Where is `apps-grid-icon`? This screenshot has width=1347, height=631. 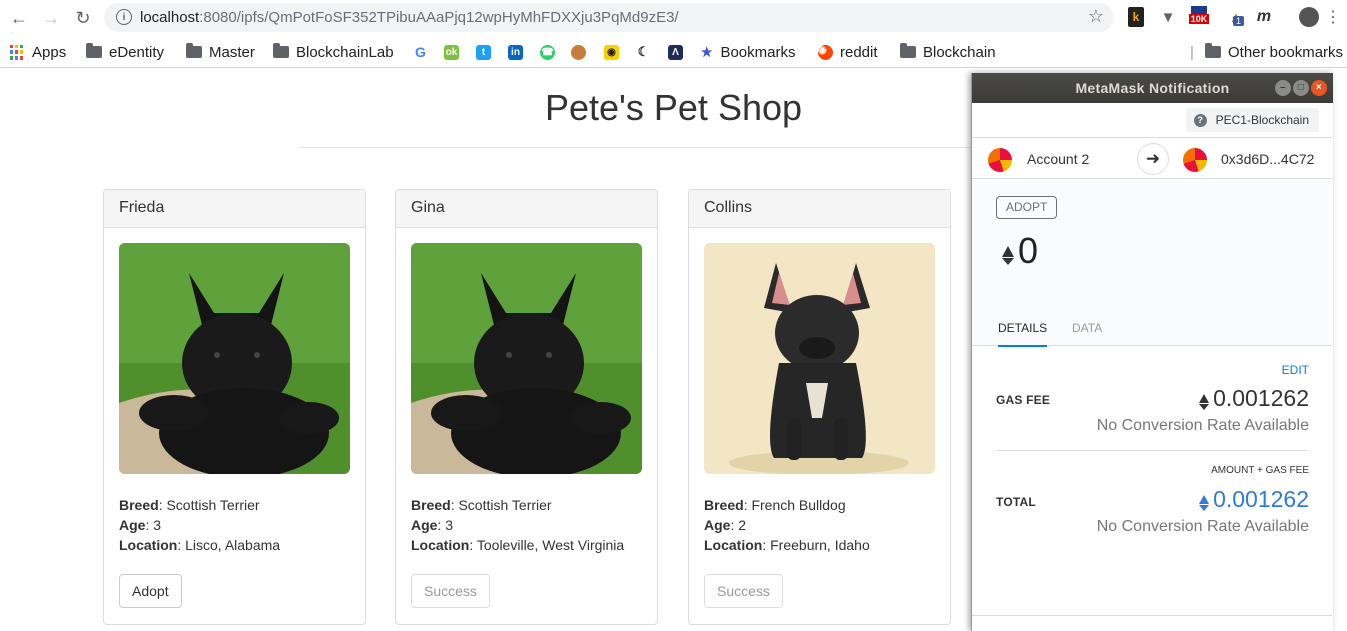
apps-grid-icon is located at coordinates (17, 52).